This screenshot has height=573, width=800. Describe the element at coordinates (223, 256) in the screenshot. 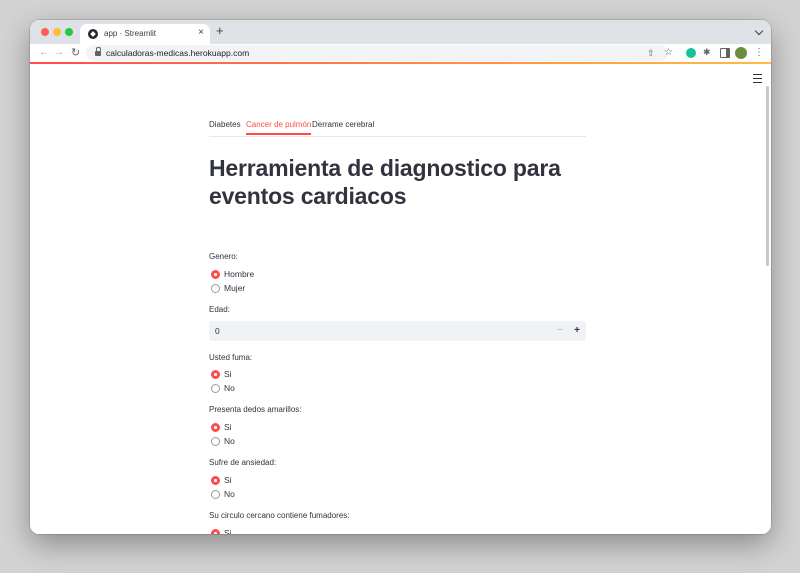

I see `genero-label: Genero:` at that location.